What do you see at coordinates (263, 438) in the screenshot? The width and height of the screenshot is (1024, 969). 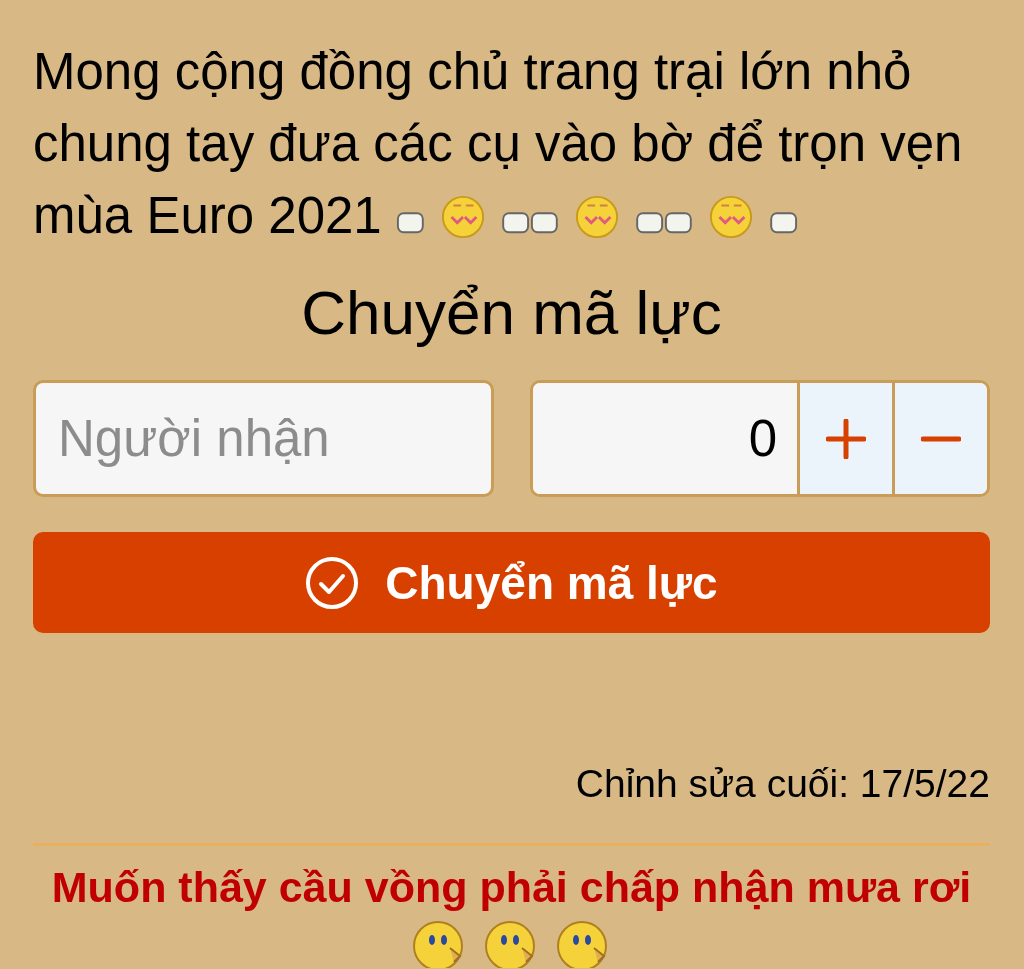 I see `recipient-field: Người nhận` at bounding box center [263, 438].